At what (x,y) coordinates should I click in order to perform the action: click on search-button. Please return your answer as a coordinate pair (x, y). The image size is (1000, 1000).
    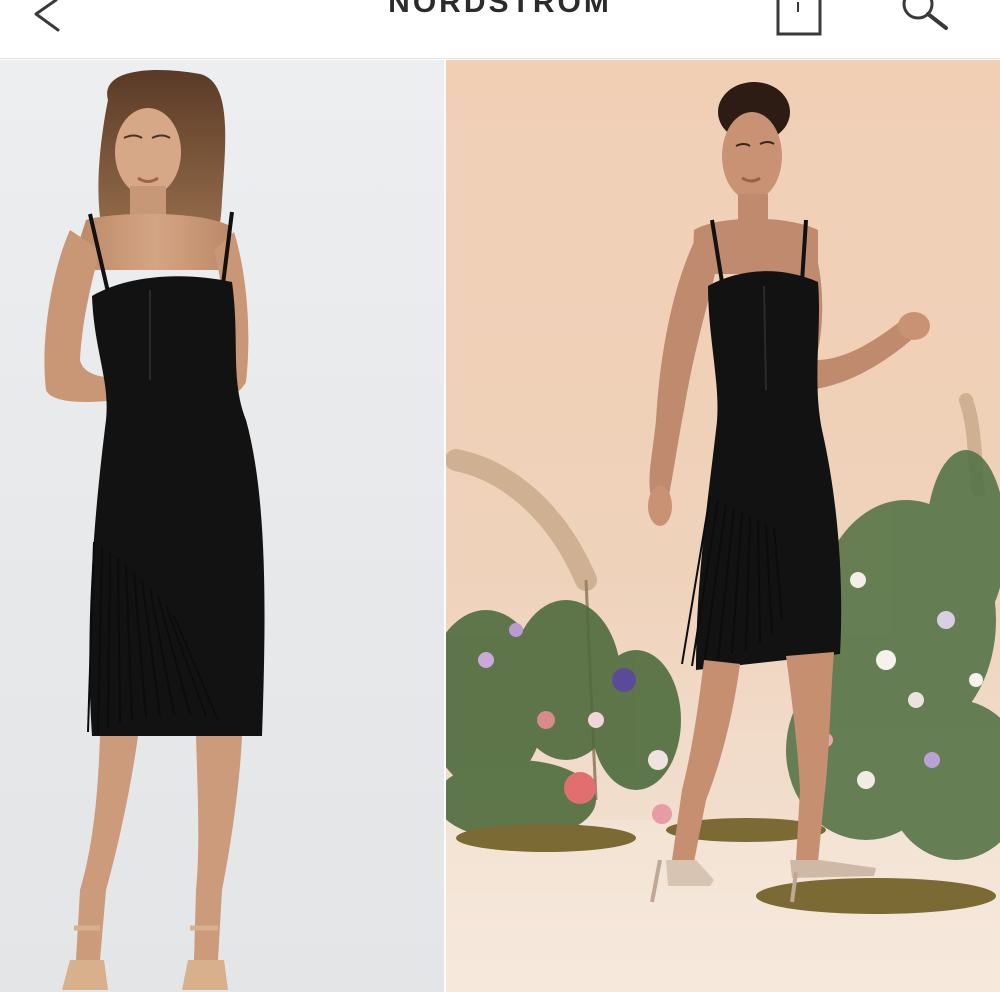
    Looking at the image, I should click on (924, 20).